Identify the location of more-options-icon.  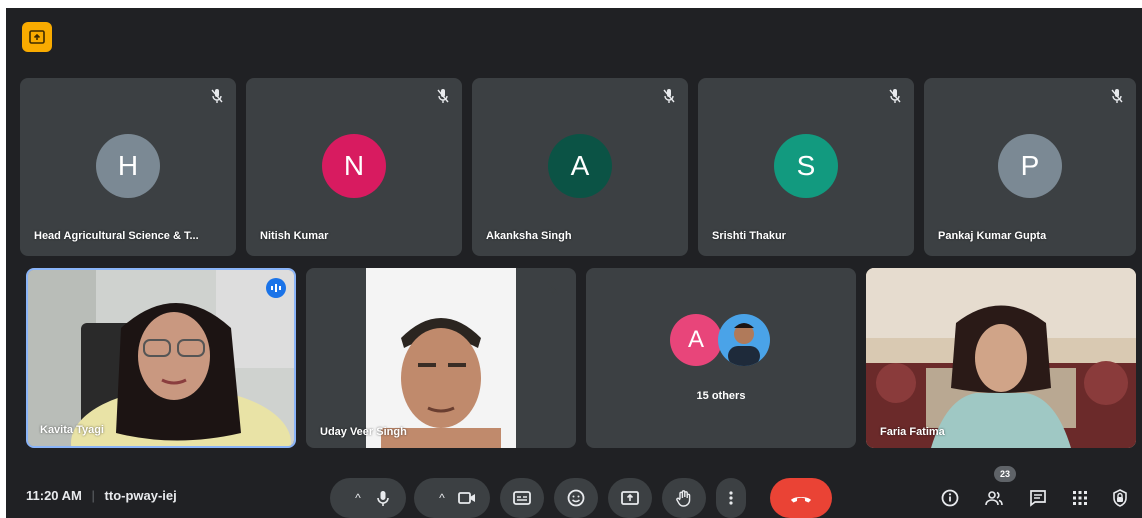
(731, 498).